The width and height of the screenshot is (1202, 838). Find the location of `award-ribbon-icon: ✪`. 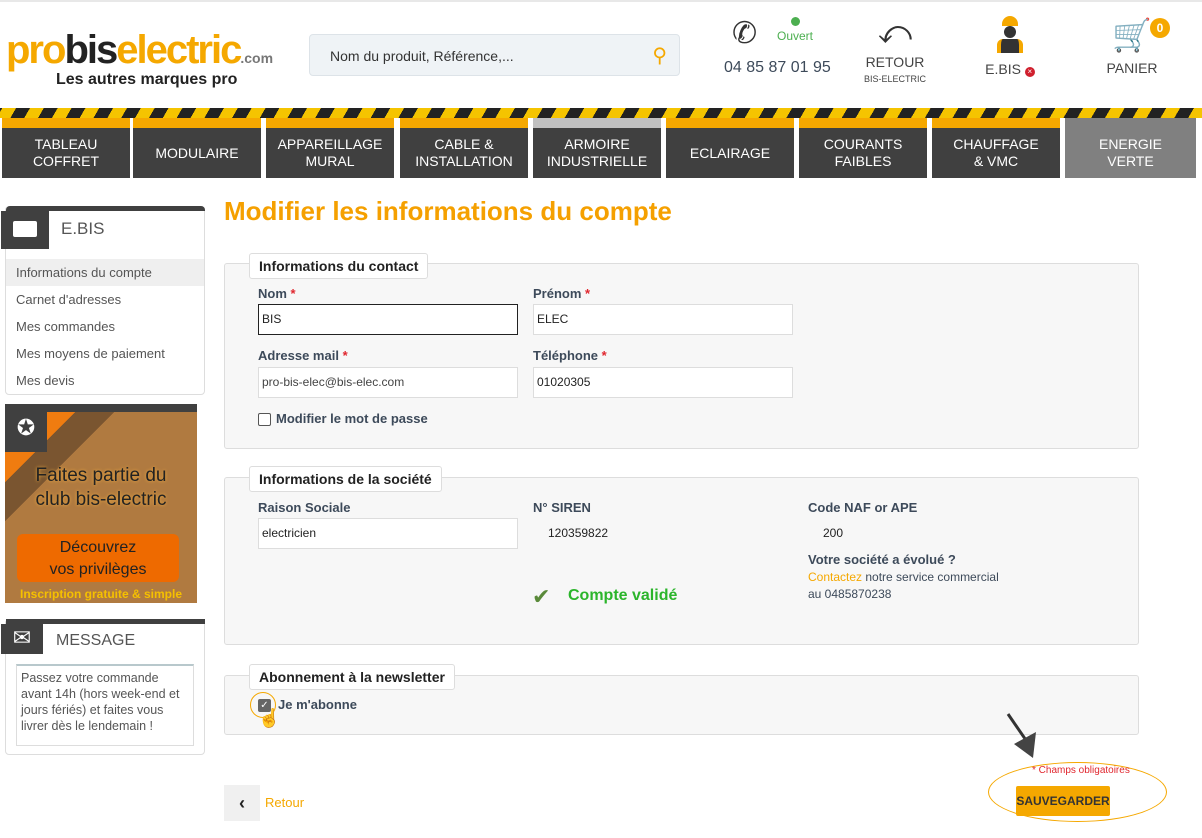

award-ribbon-icon: ✪ is located at coordinates (26, 428).